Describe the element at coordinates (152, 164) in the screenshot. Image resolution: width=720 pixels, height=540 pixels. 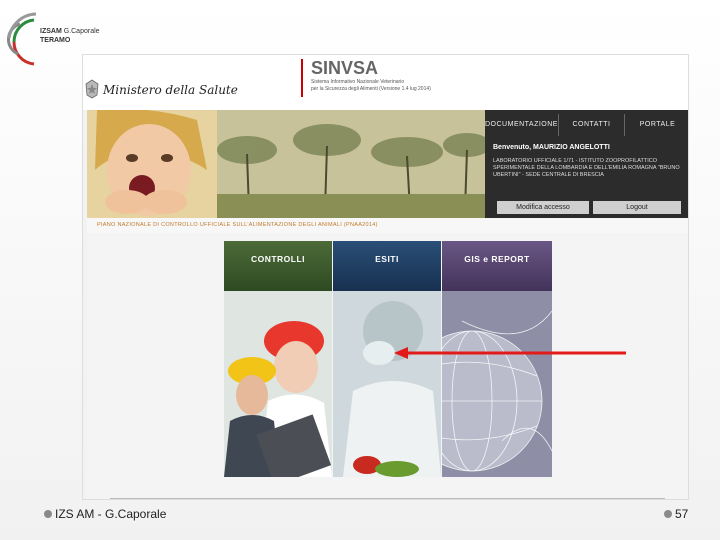
I see `child-photo` at that location.